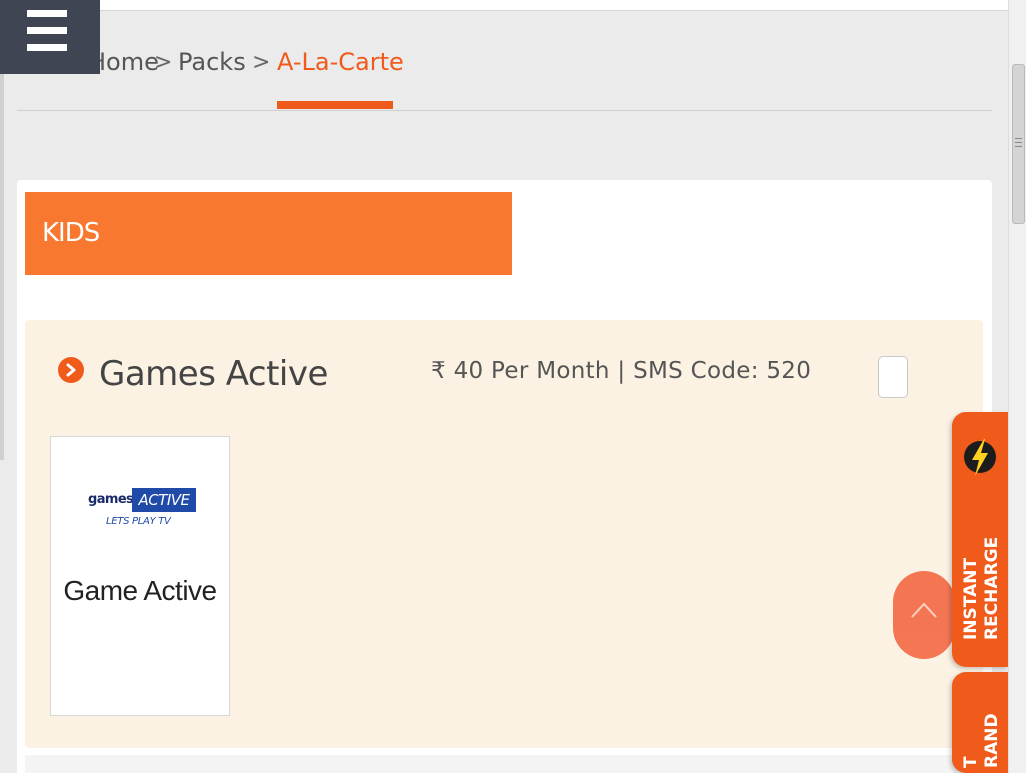 This screenshot has width=1026, height=773. I want to click on channel-logo: games ACTIVE LETS PLAY TV, so click(143, 511).